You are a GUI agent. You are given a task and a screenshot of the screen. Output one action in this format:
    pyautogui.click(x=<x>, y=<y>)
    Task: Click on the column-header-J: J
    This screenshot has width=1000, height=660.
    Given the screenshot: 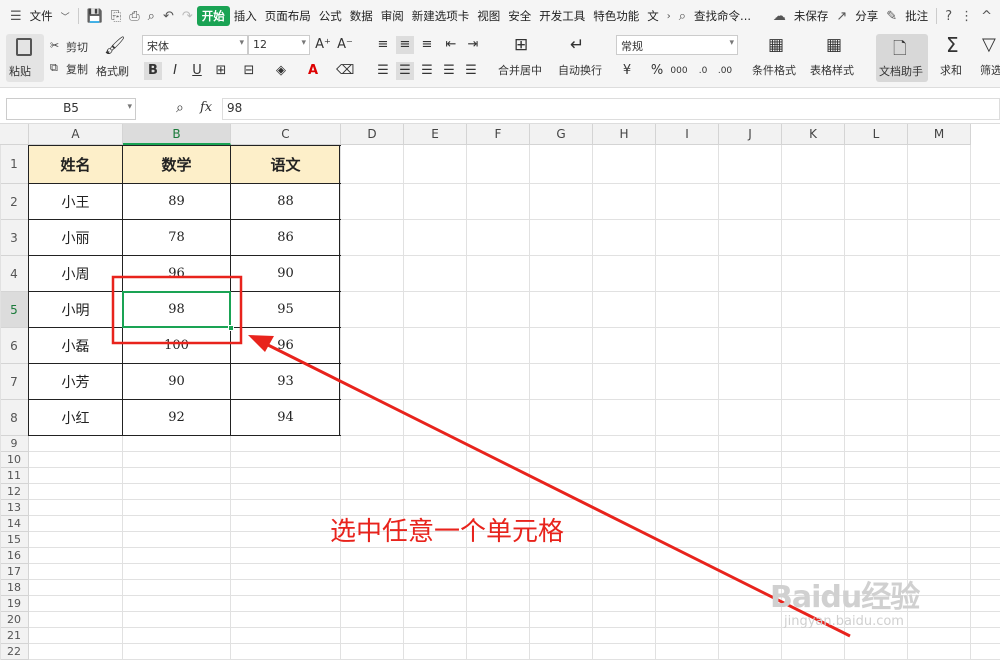 What is the action you would take?
    pyautogui.click(x=750, y=134)
    